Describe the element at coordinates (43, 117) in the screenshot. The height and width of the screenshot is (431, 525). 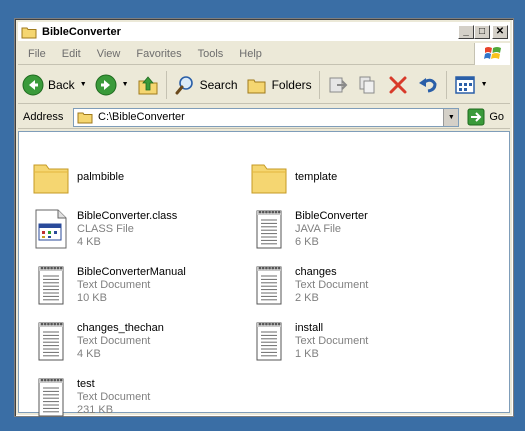
I see `address-label: Address` at that location.